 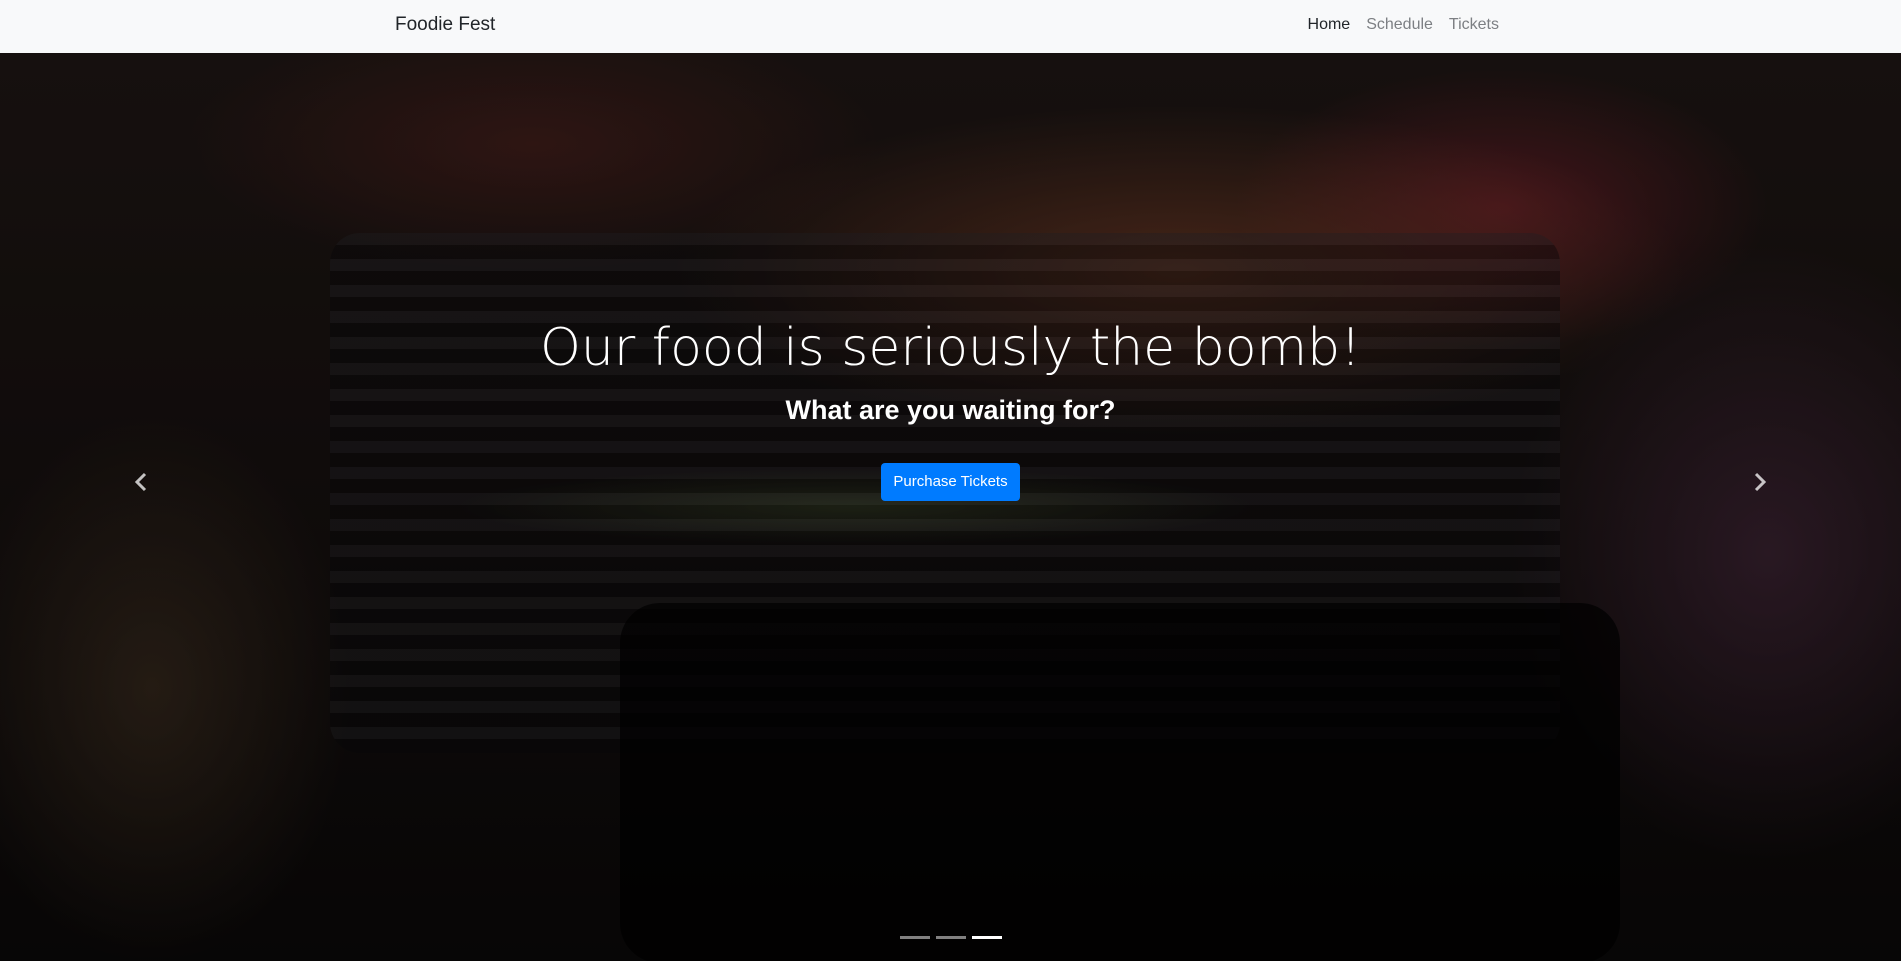 I want to click on nav-links: Home Schedule Tickets, so click(x=1399, y=25).